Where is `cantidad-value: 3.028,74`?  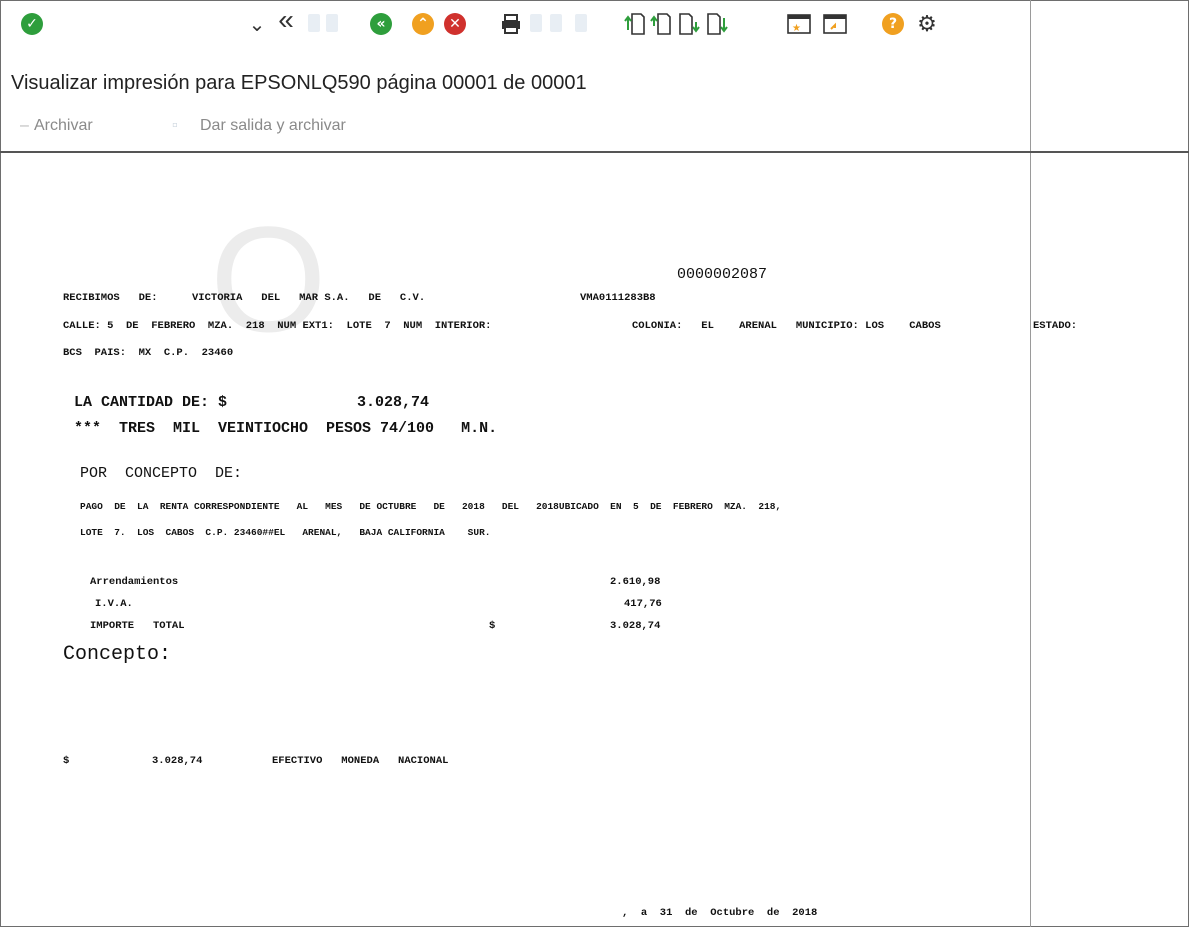 cantidad-value: 3.028,74 is located at coordinates (393, 402).